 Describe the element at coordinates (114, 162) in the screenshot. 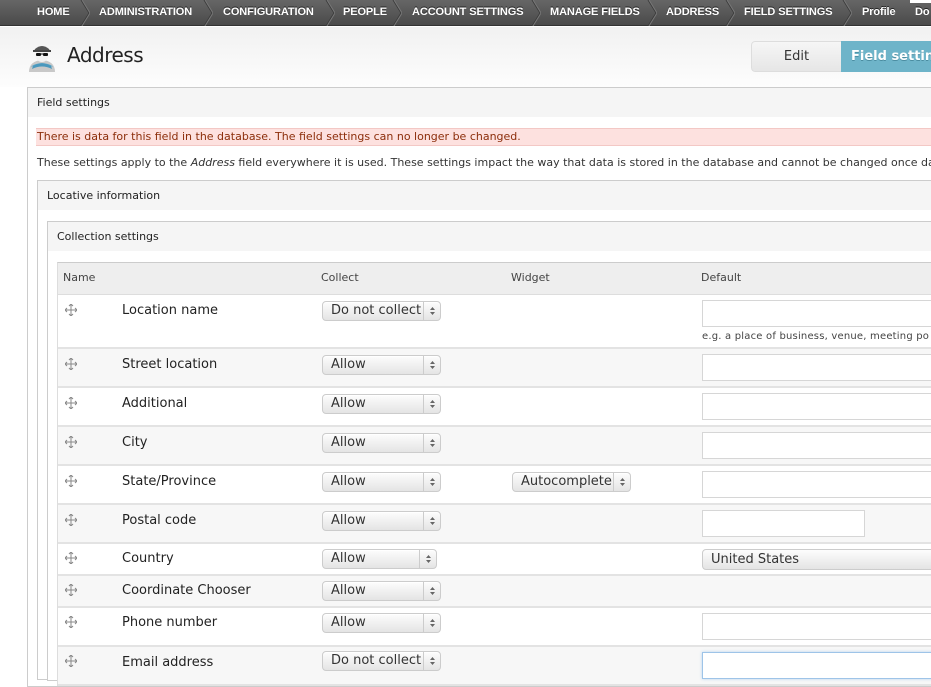

I see `description-text: These settings apply to the` at that location.